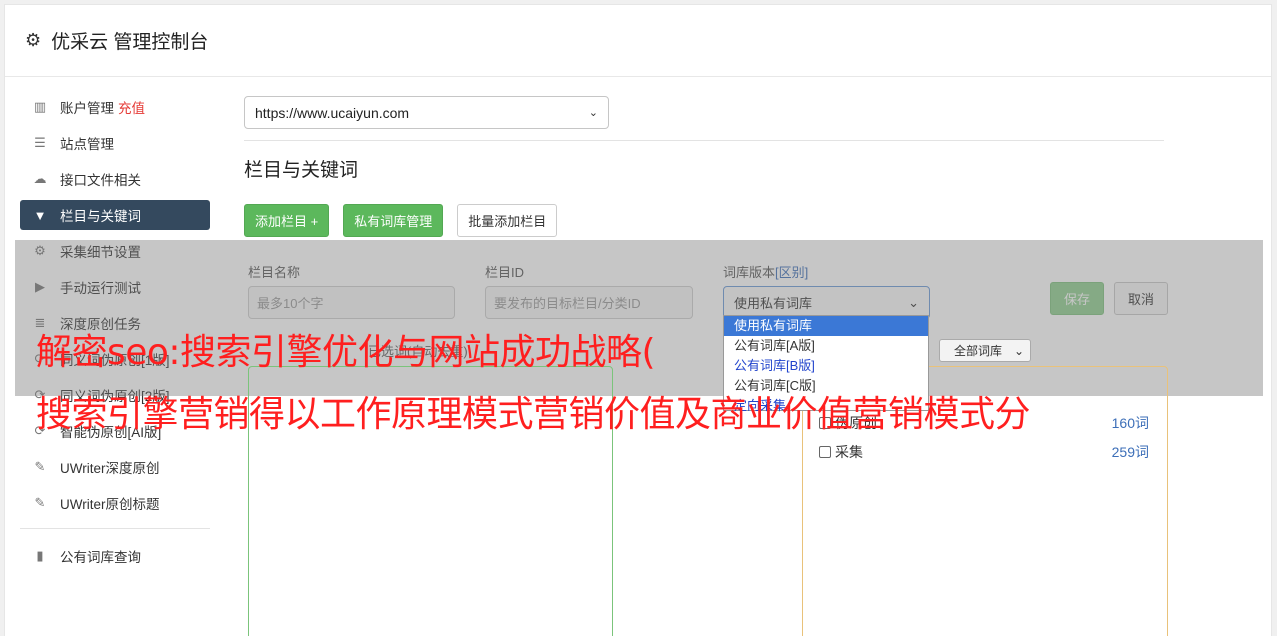  What do you see at coordinates (507, 220) in the screenshot?
I see `batch-add-button: 批量添加栏目` at bounding box center [507, 220].